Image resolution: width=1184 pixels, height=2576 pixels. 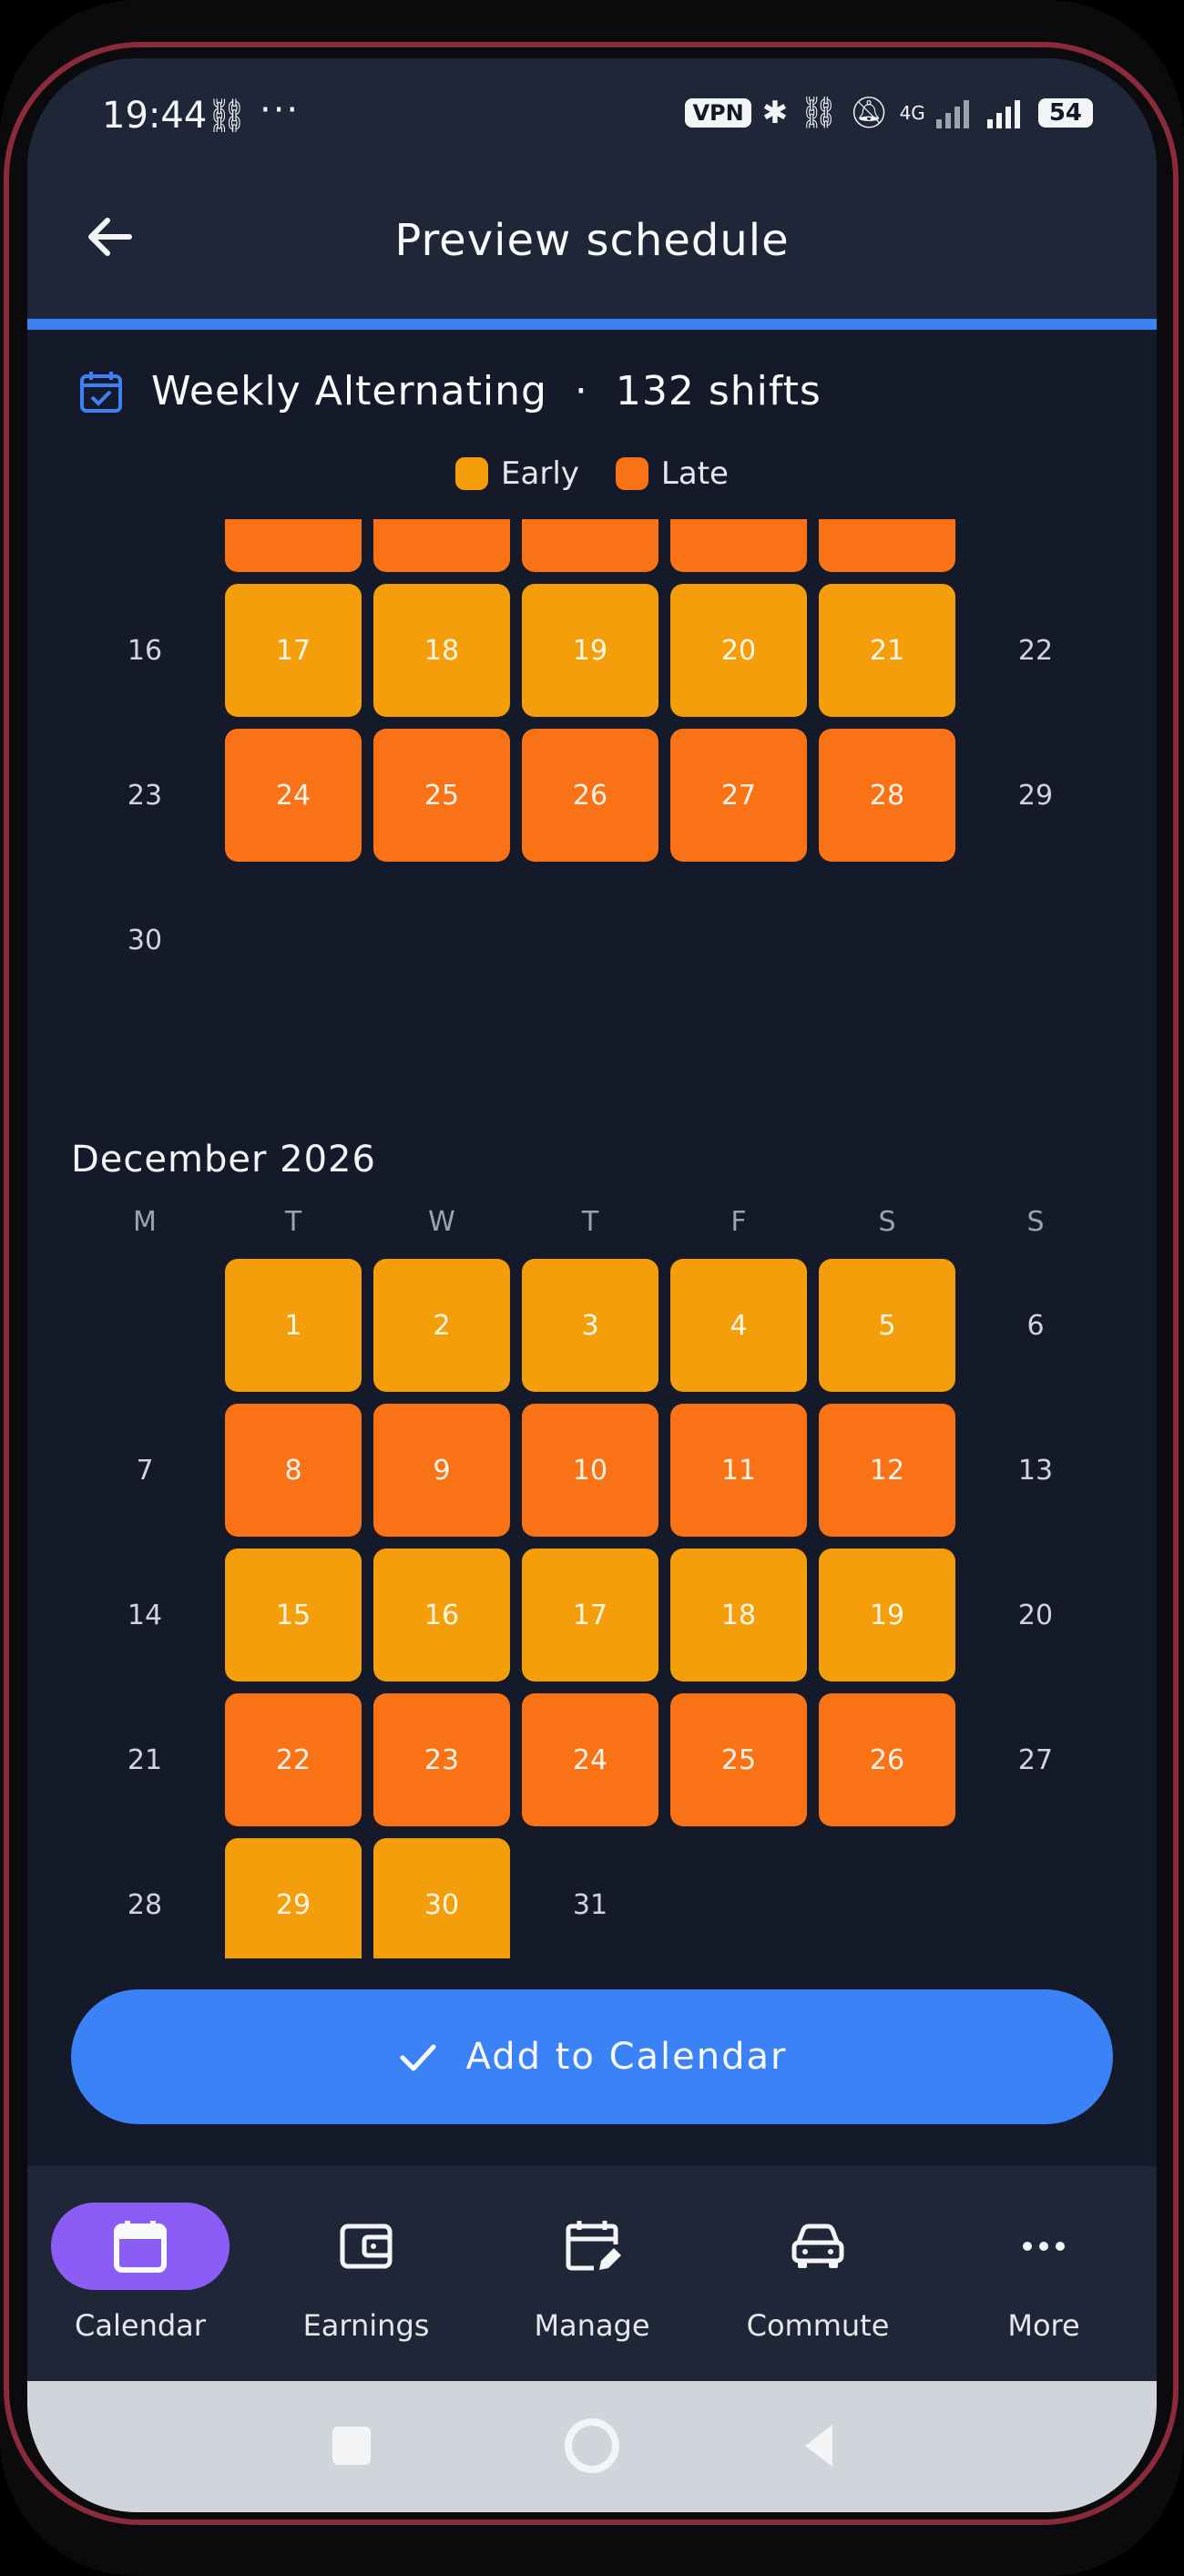 I want to click on legend-swatch, so click(x=472, y=473).